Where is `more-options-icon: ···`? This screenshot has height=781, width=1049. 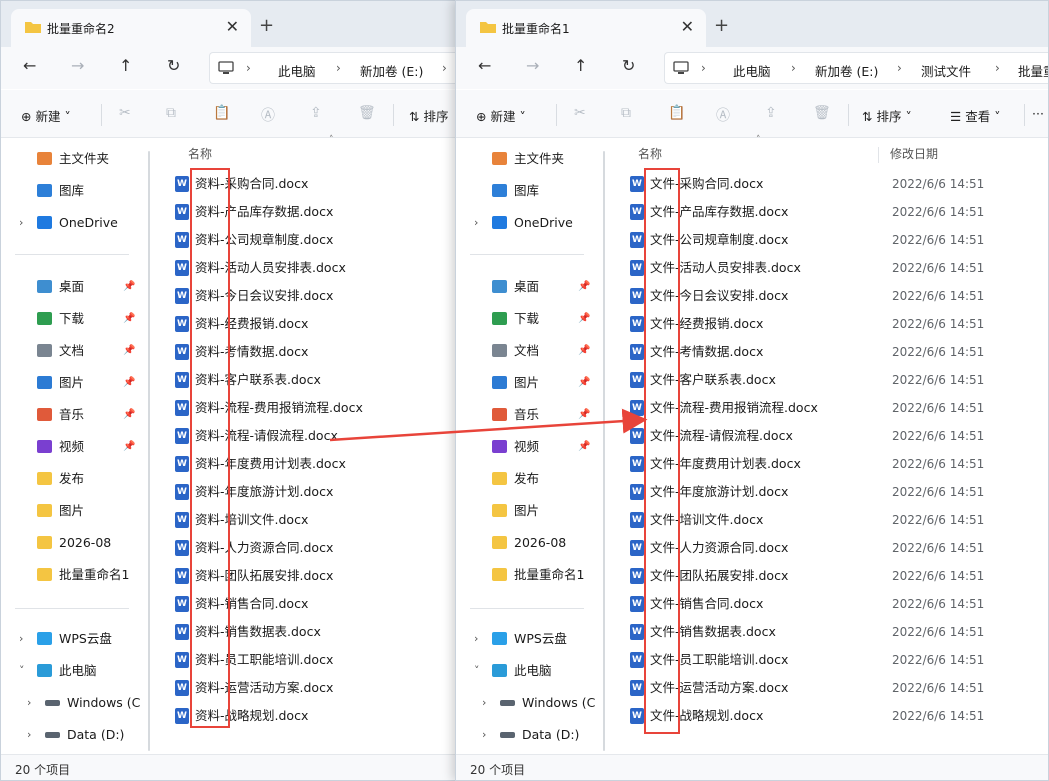
more-options-icon: ··· is located at coordinates (1038, 113).